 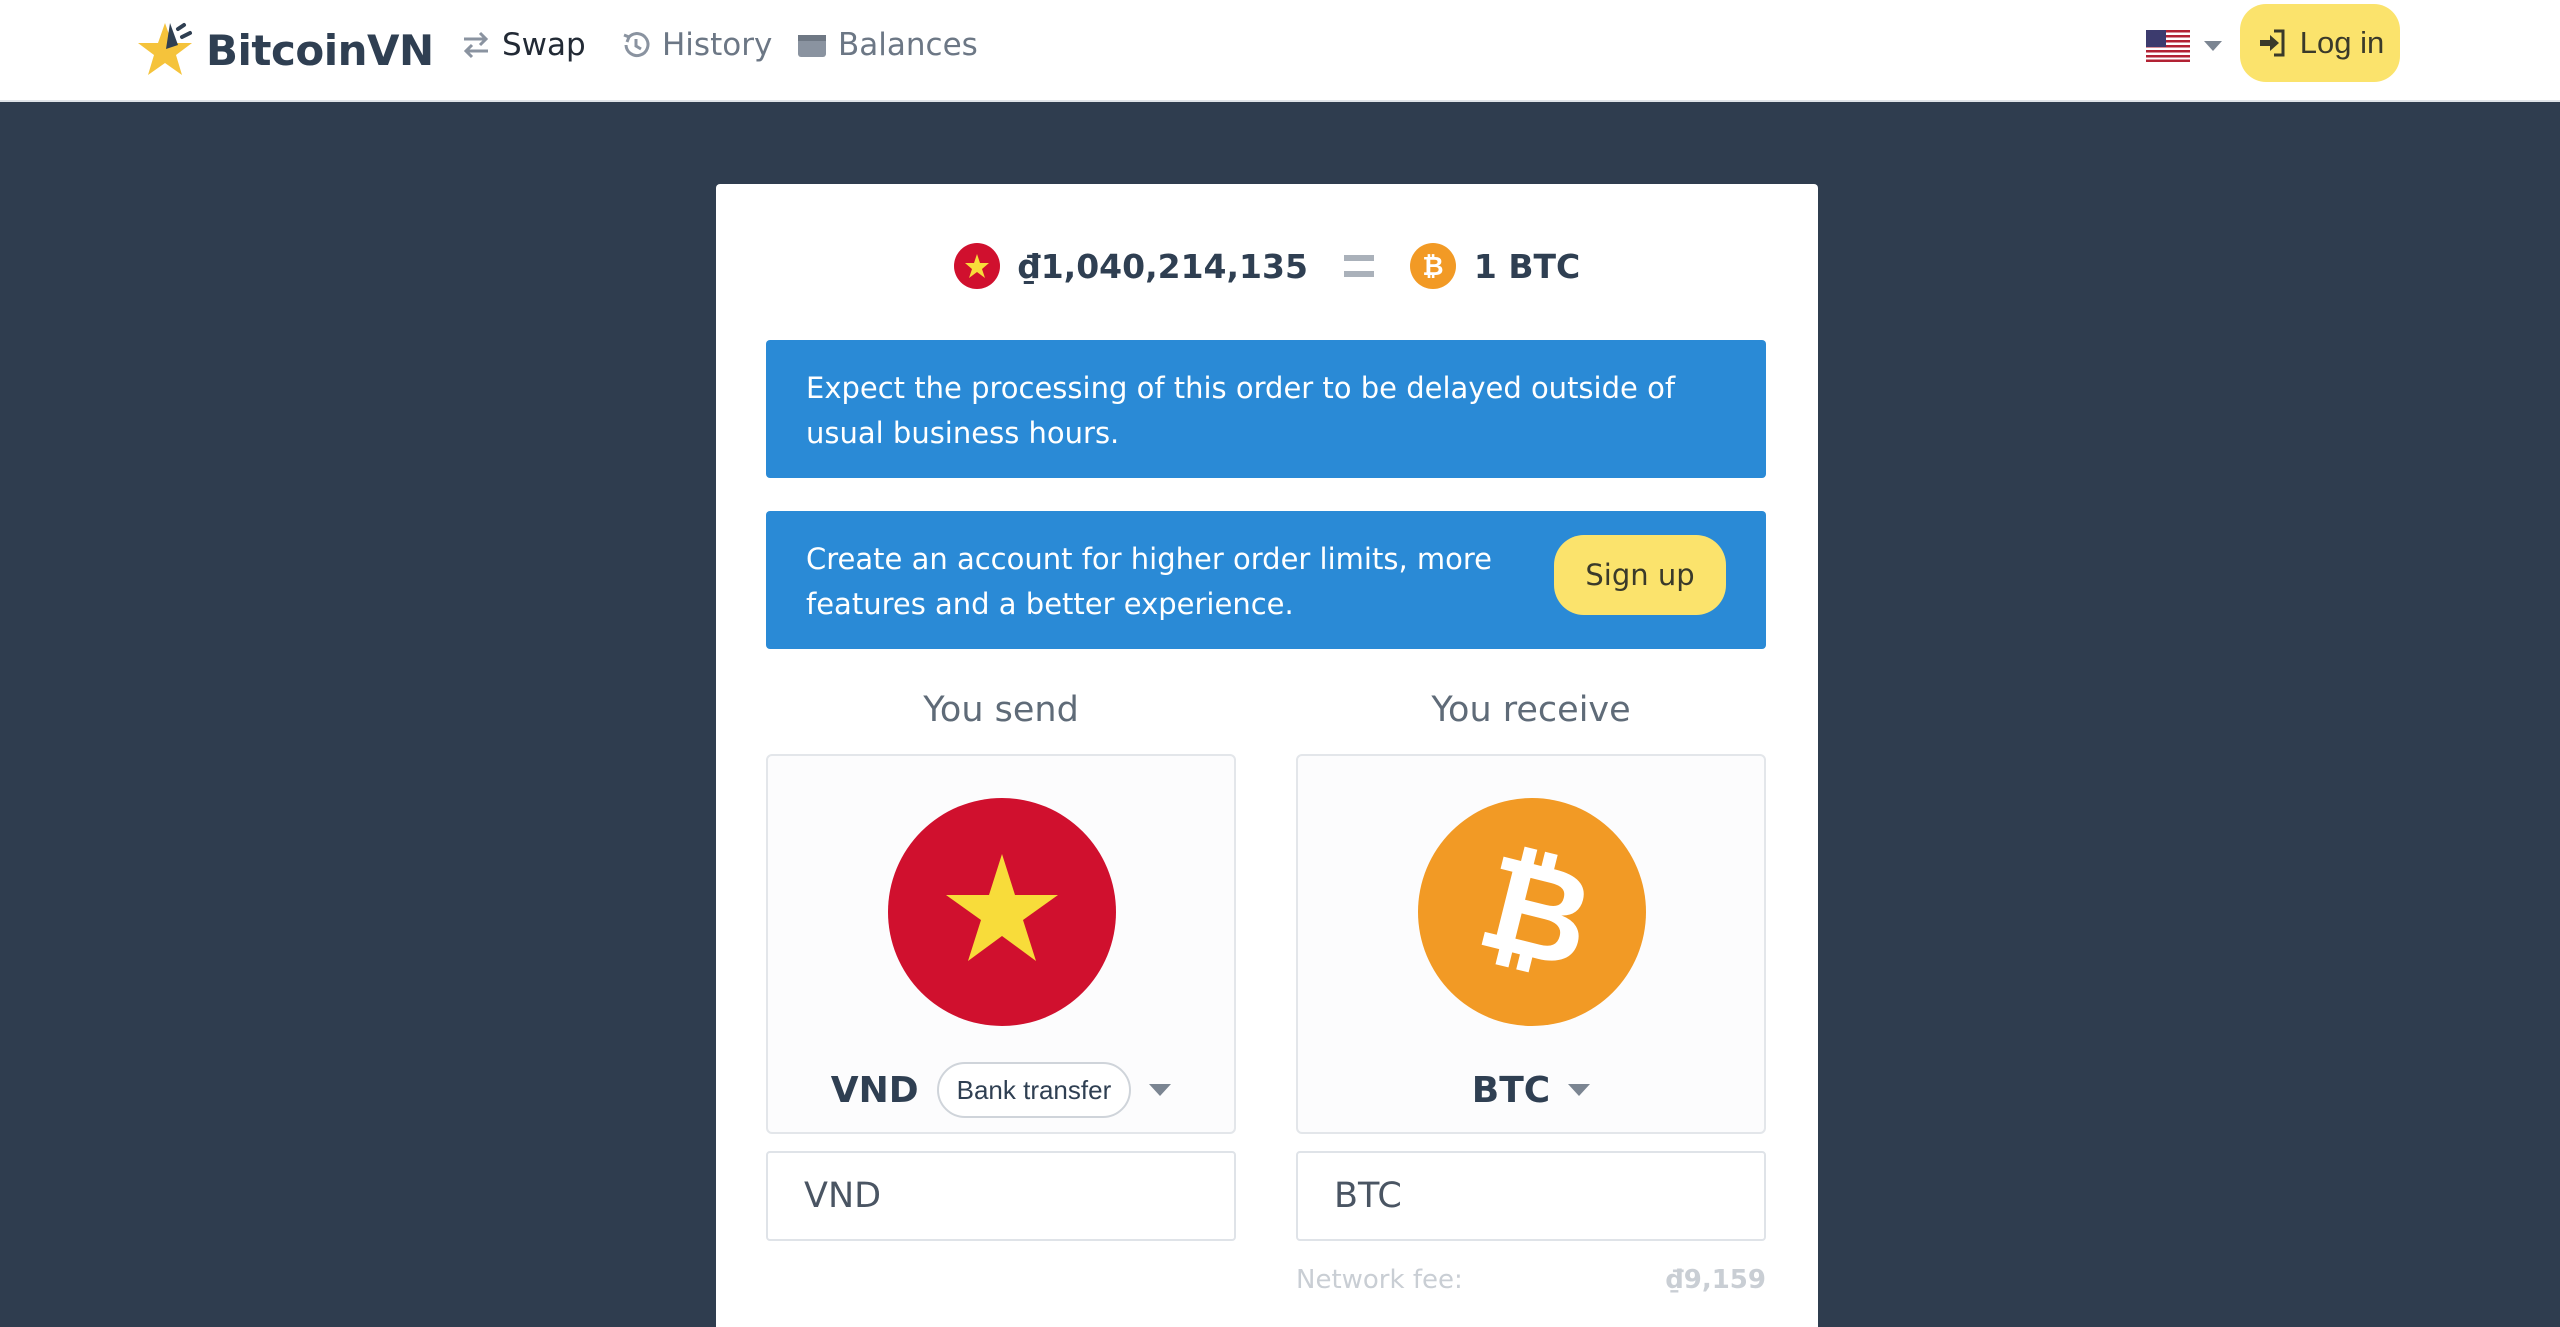 What do you see at coordinates (1002, 912) in the screenshot?
I see `vnd-flag-icon` at bounding box center [1002, 912].